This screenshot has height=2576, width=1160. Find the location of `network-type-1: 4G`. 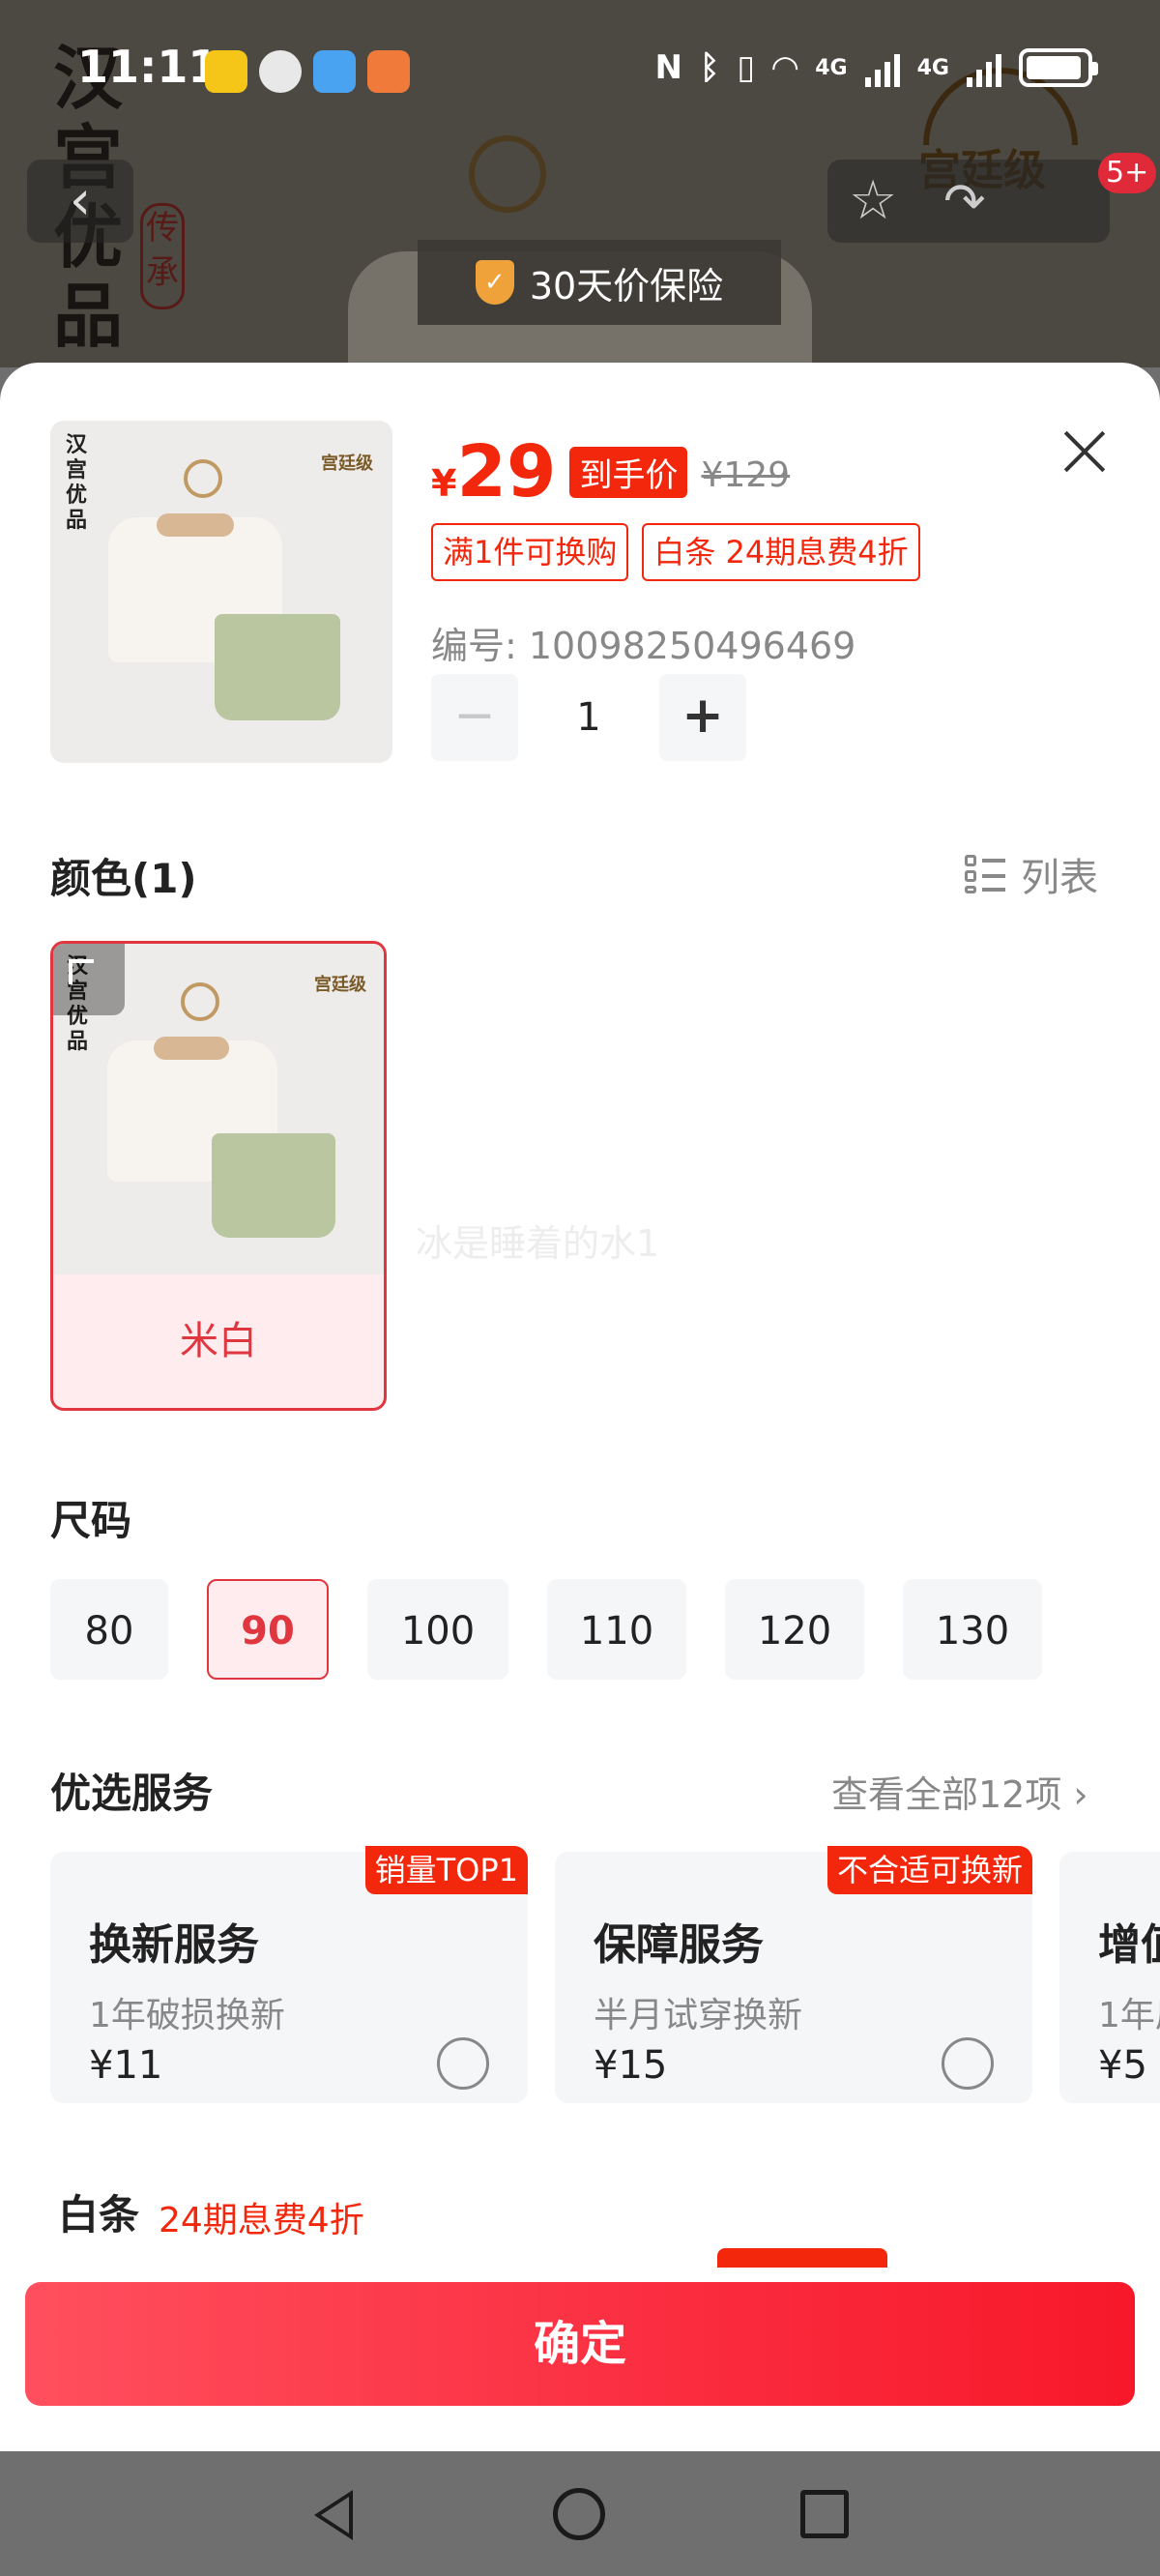

network-type-1: 4G is located at coordinates (831, 67).